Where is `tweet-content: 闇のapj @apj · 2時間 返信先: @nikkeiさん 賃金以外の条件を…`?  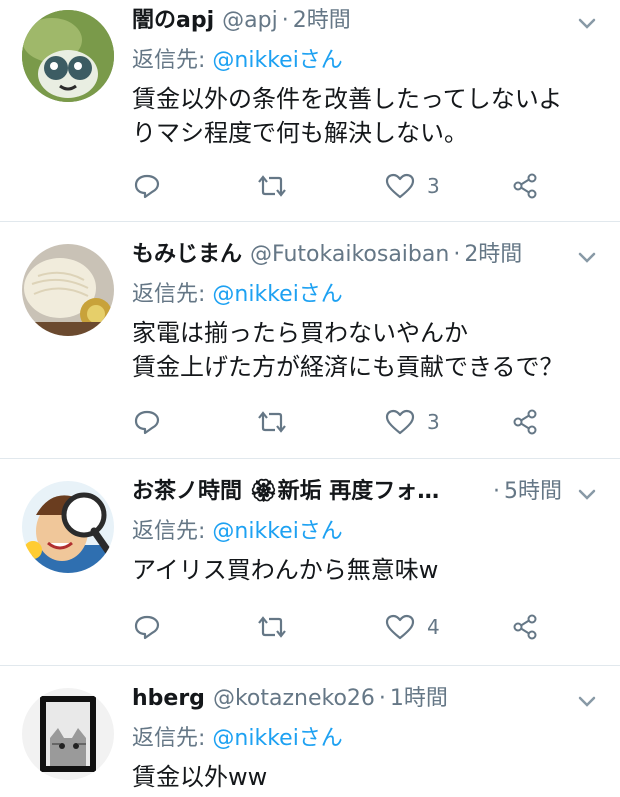
tweet-content: 闇のapj @apj · 2時間 返信先: @nikkeiさん 賃金以外の条件を… is located at coordinates (366, 78).